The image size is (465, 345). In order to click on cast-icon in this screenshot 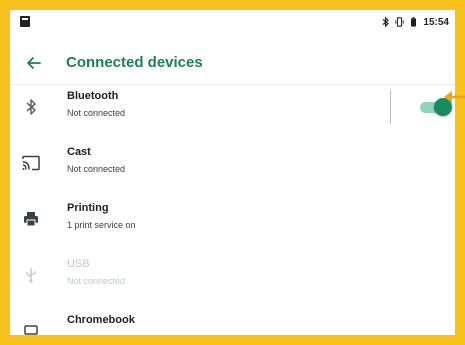, I will do `click(31, 163)`.